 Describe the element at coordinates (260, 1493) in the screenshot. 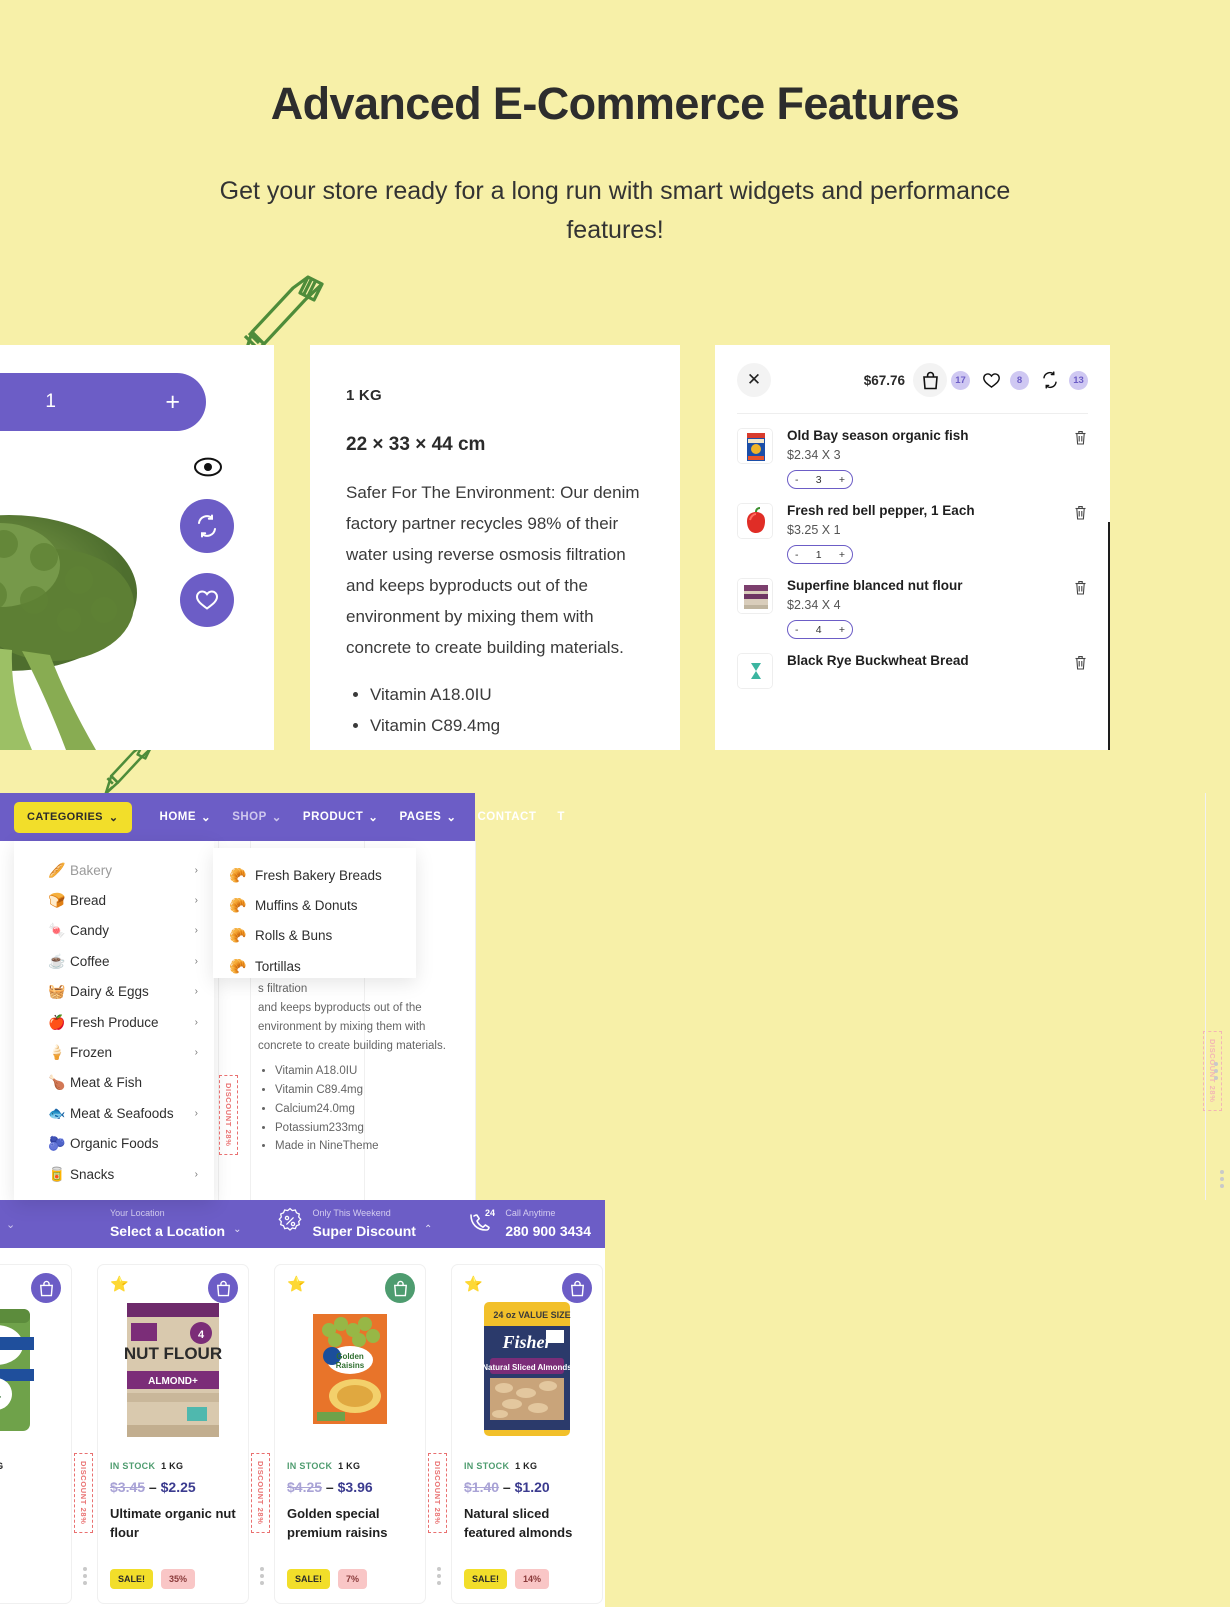

I see `discount-ribbon-label: DISCOUNT 28%` at that location.